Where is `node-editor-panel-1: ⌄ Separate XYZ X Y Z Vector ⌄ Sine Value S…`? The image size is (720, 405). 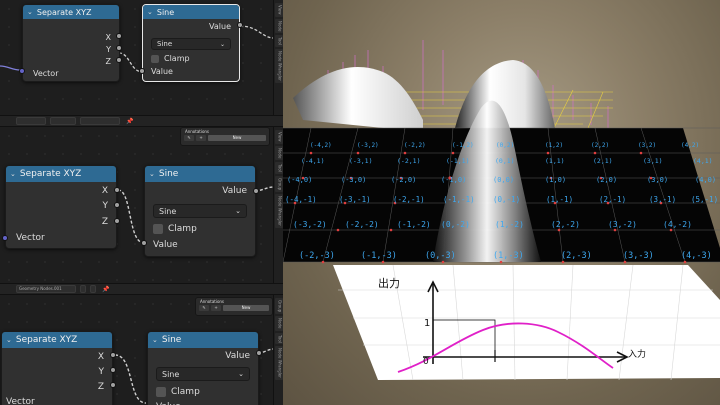 node-editor-panel-1: ⌄ Separate XYZ X Y Z Vector ⌄ Sine Value S… is located at coordinates (141, 57).